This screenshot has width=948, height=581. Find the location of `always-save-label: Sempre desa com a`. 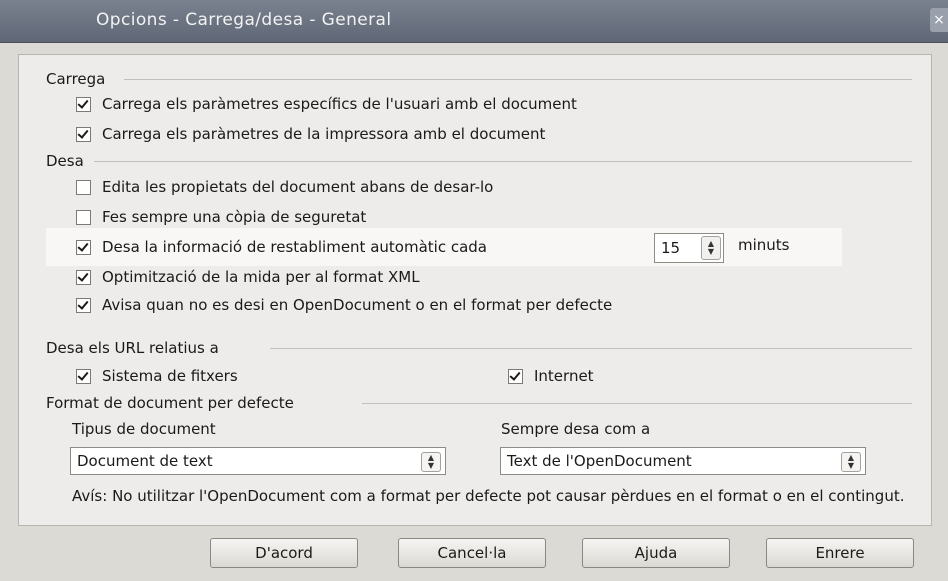

always-save-label: Sempre desa com a is located at coordinates (576, 429).